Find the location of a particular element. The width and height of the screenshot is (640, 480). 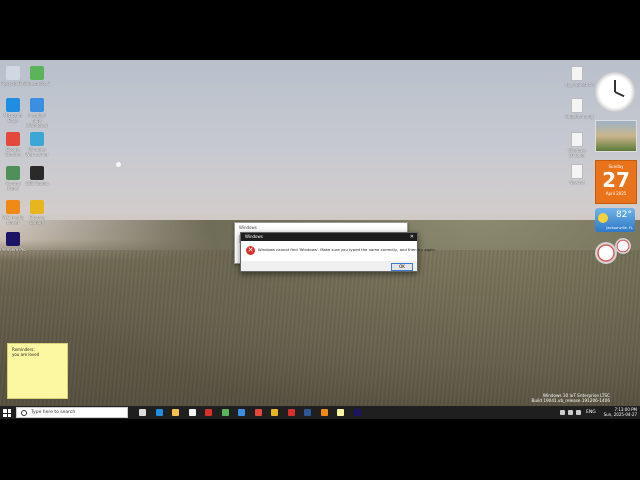

desktop-shortcut-label: Windows Web server is located at coordinates (37, 152).